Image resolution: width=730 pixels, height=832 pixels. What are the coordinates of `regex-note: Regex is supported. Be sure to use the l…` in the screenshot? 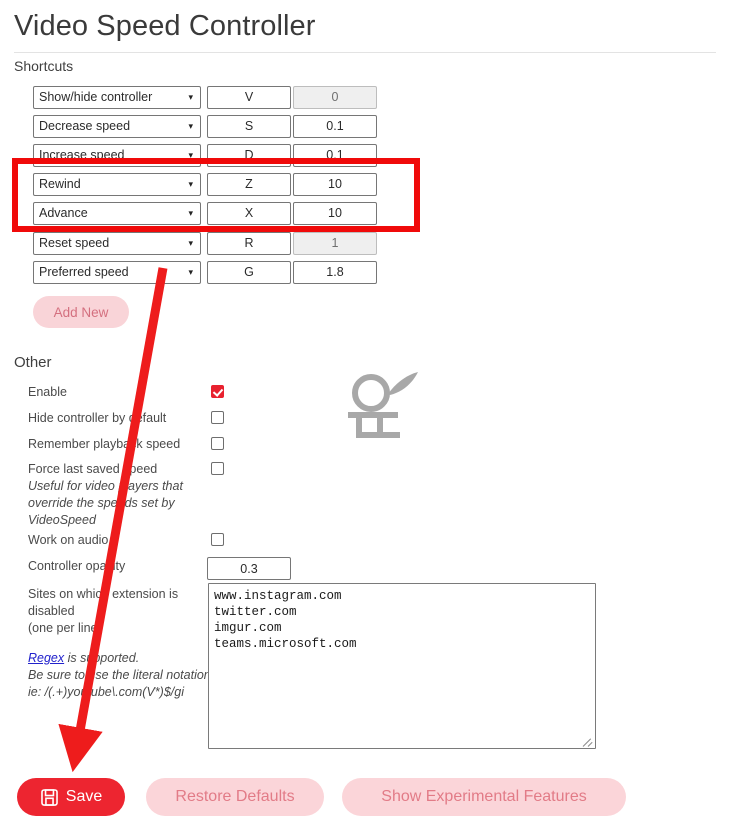 It's located at (123, 675).